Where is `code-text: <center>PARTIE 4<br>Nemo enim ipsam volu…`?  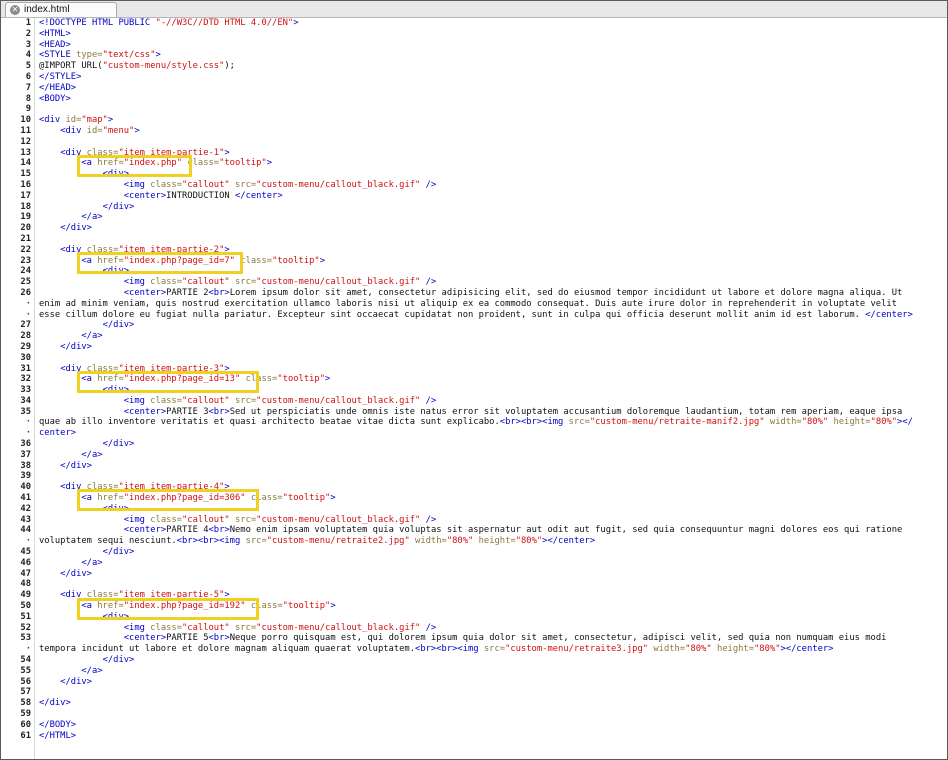 code-text: <center>PARTIE 4<br>Nemo enim ipsam volu… is located at coordinates (487, 530).